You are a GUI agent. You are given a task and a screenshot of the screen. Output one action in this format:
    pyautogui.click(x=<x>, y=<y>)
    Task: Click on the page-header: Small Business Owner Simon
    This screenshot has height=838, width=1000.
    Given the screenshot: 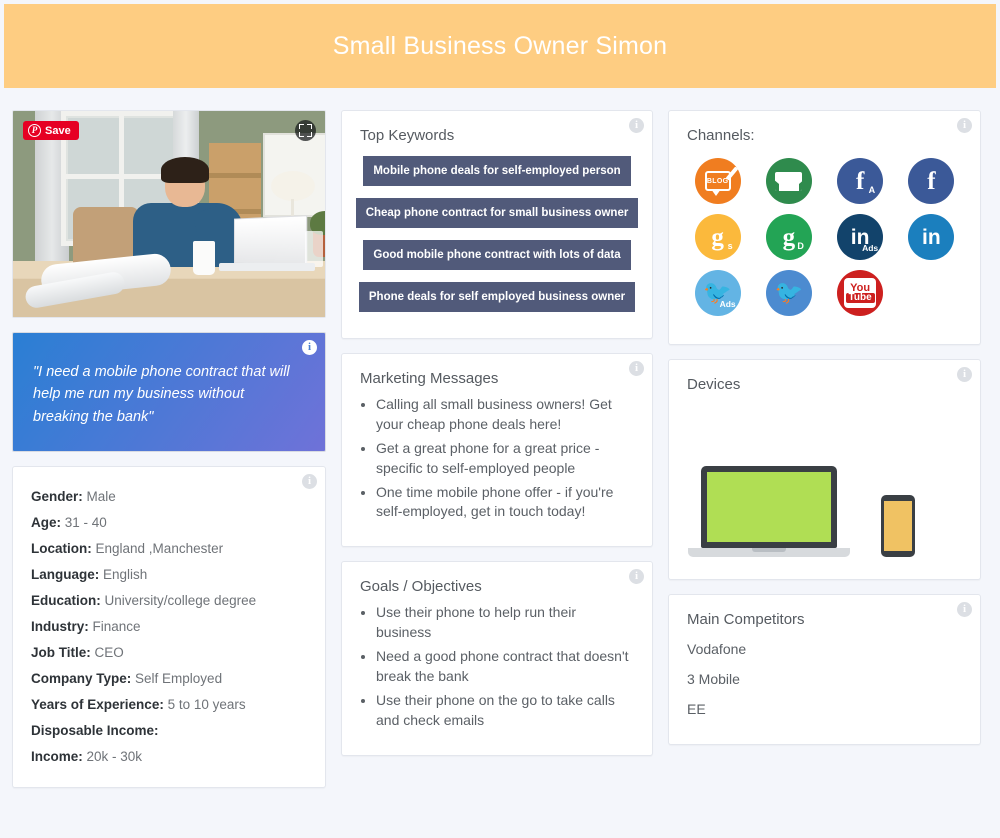 What is the action you would take?
    pyautogui.click(x=500, y=46)
    